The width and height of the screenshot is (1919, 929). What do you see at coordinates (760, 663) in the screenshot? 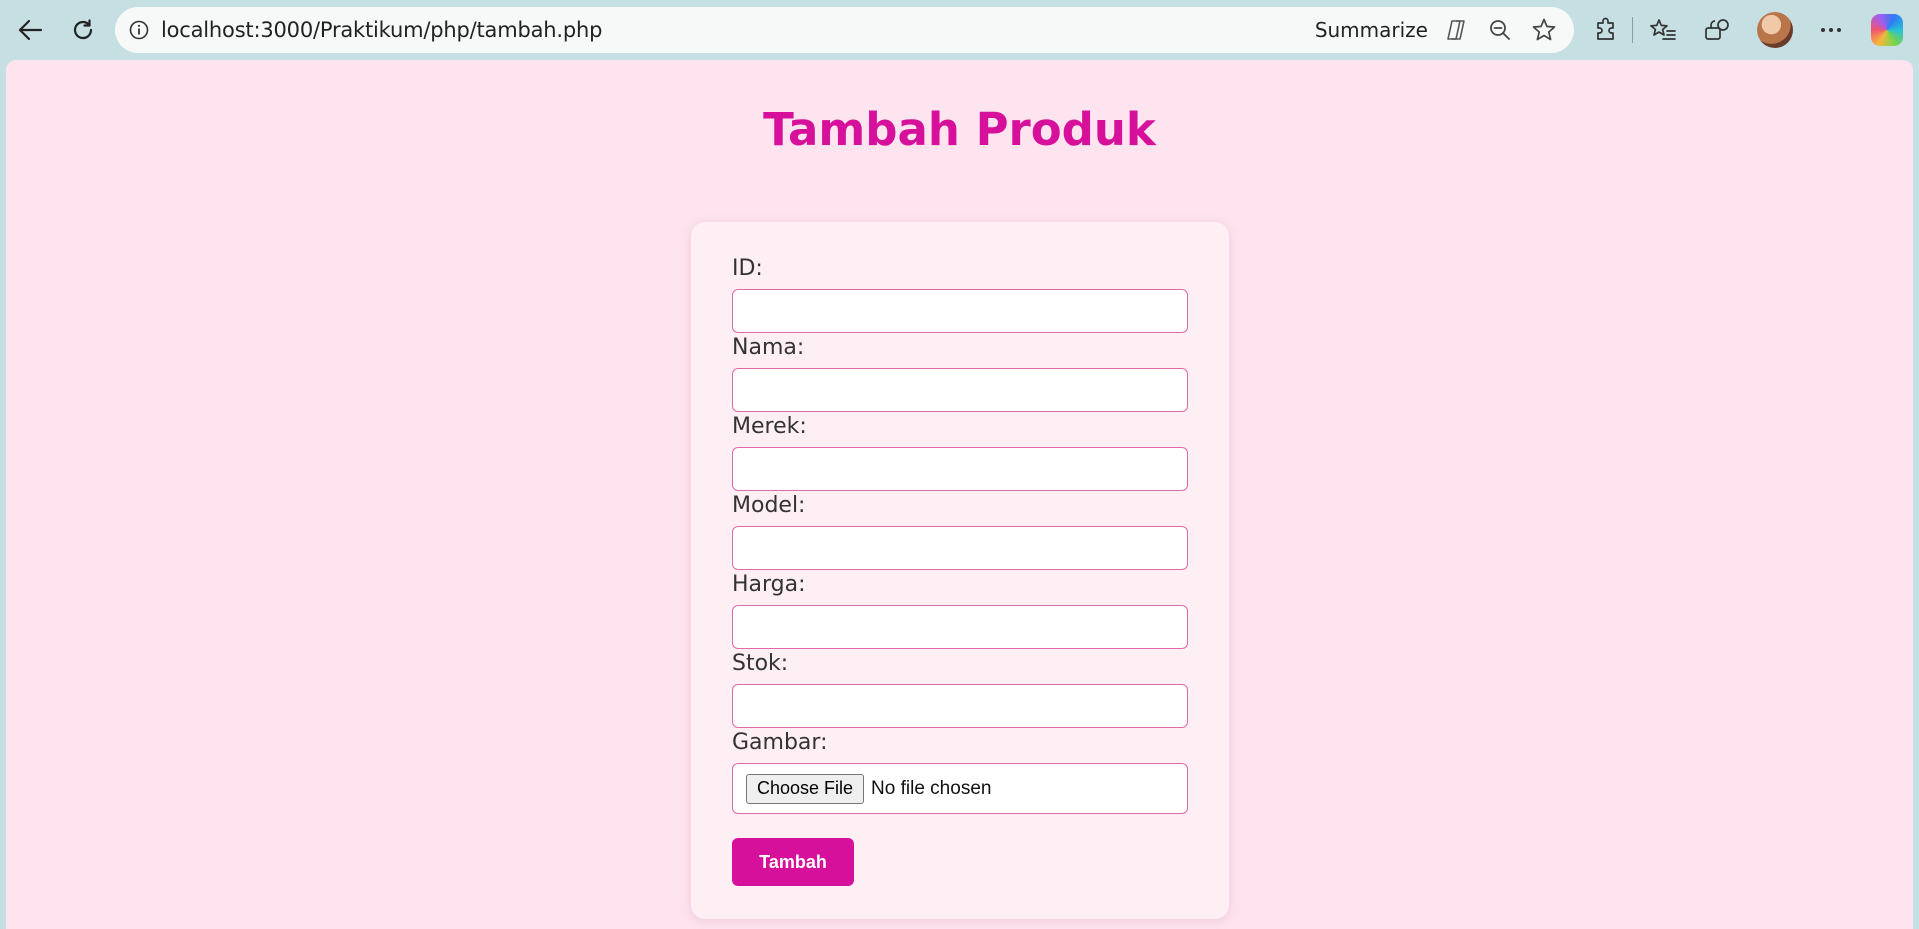
I see `stok-label: Stok:` at bounding box center [760, 663].